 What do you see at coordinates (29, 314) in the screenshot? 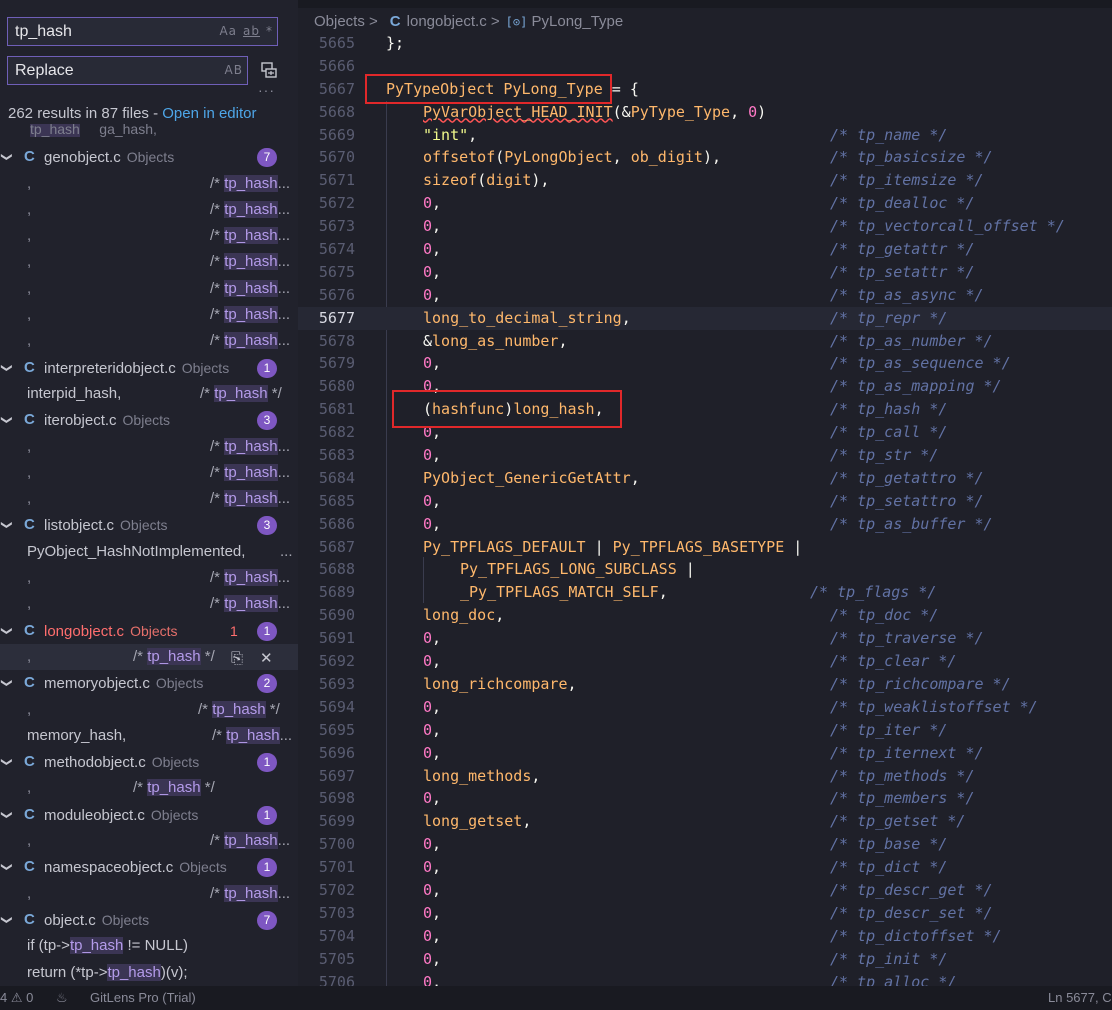
I see `result-prefix: ,` at bounding box center [29, 314].